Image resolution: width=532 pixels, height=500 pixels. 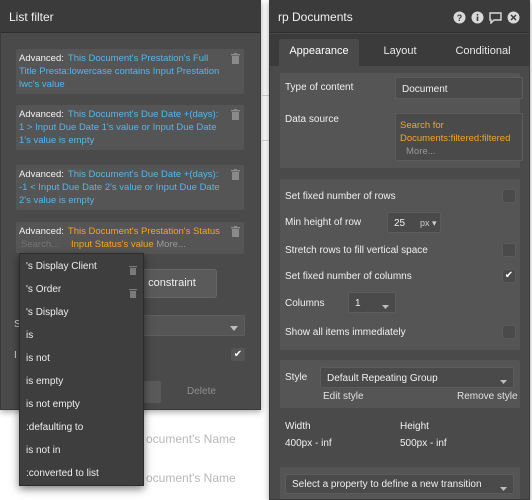 What do you see at coordinates (305, 303) in the screenshot?
I see `columns-label: Columns` at bounding box center [305, 303].